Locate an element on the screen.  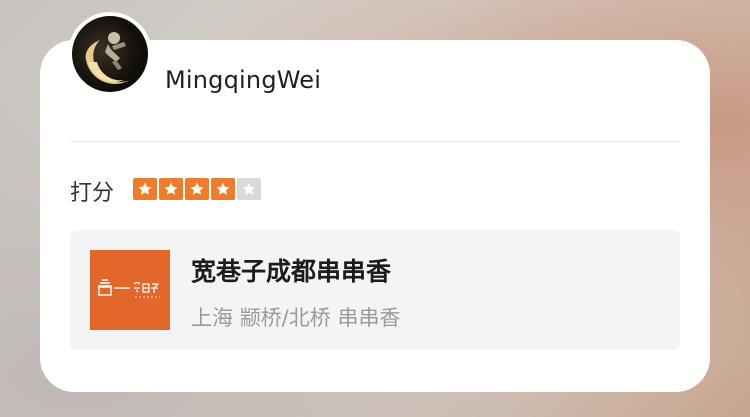
shop-name: 宽巷子成都串串香 is located at coordinates (291, 270).